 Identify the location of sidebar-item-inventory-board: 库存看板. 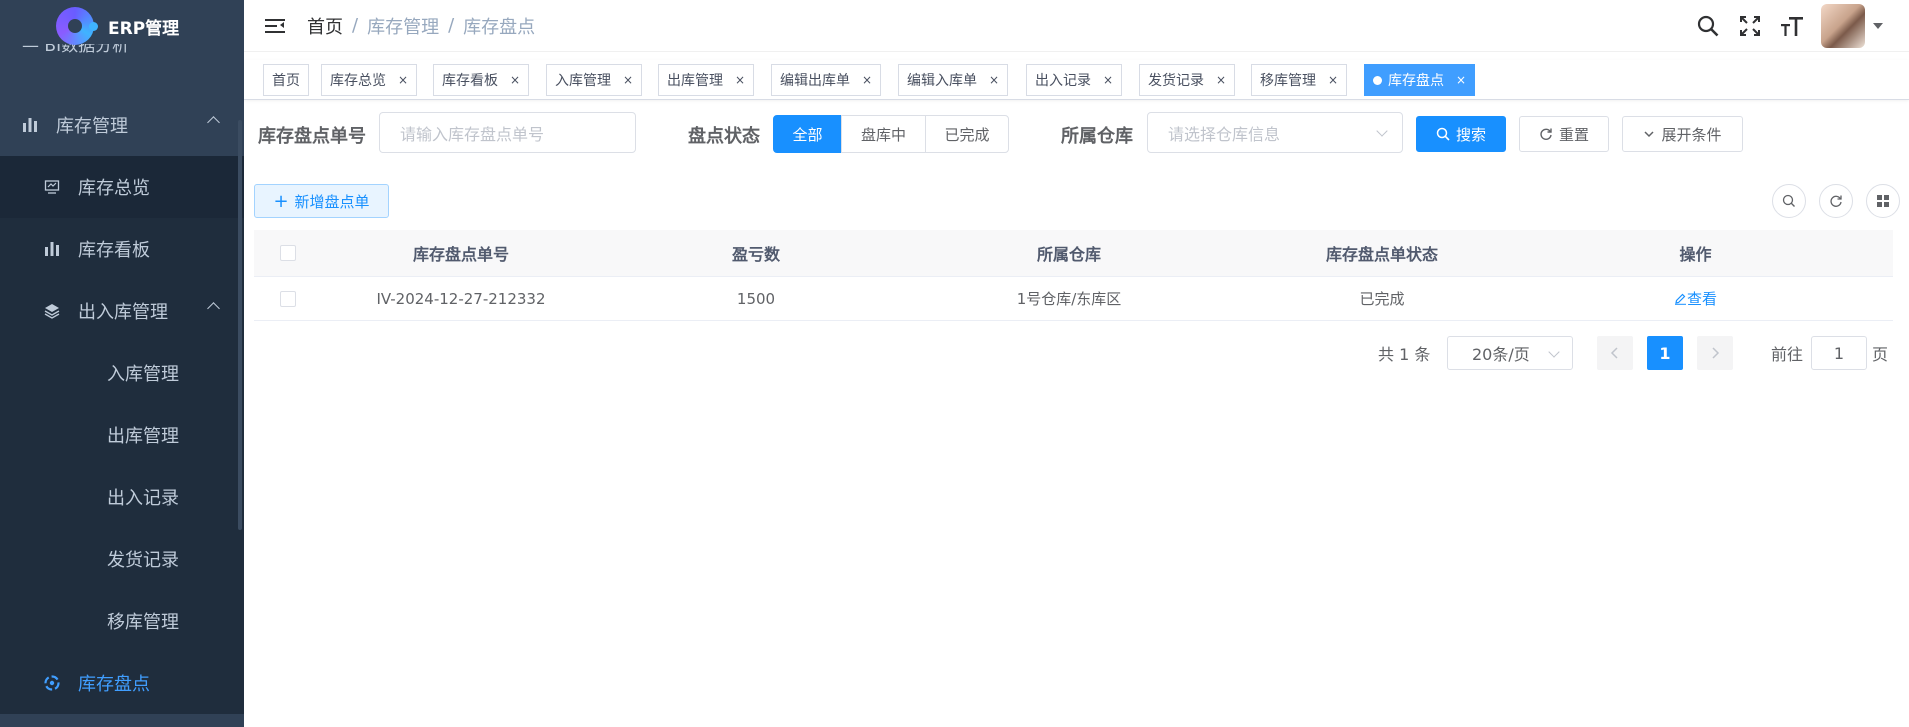
(122, 249).